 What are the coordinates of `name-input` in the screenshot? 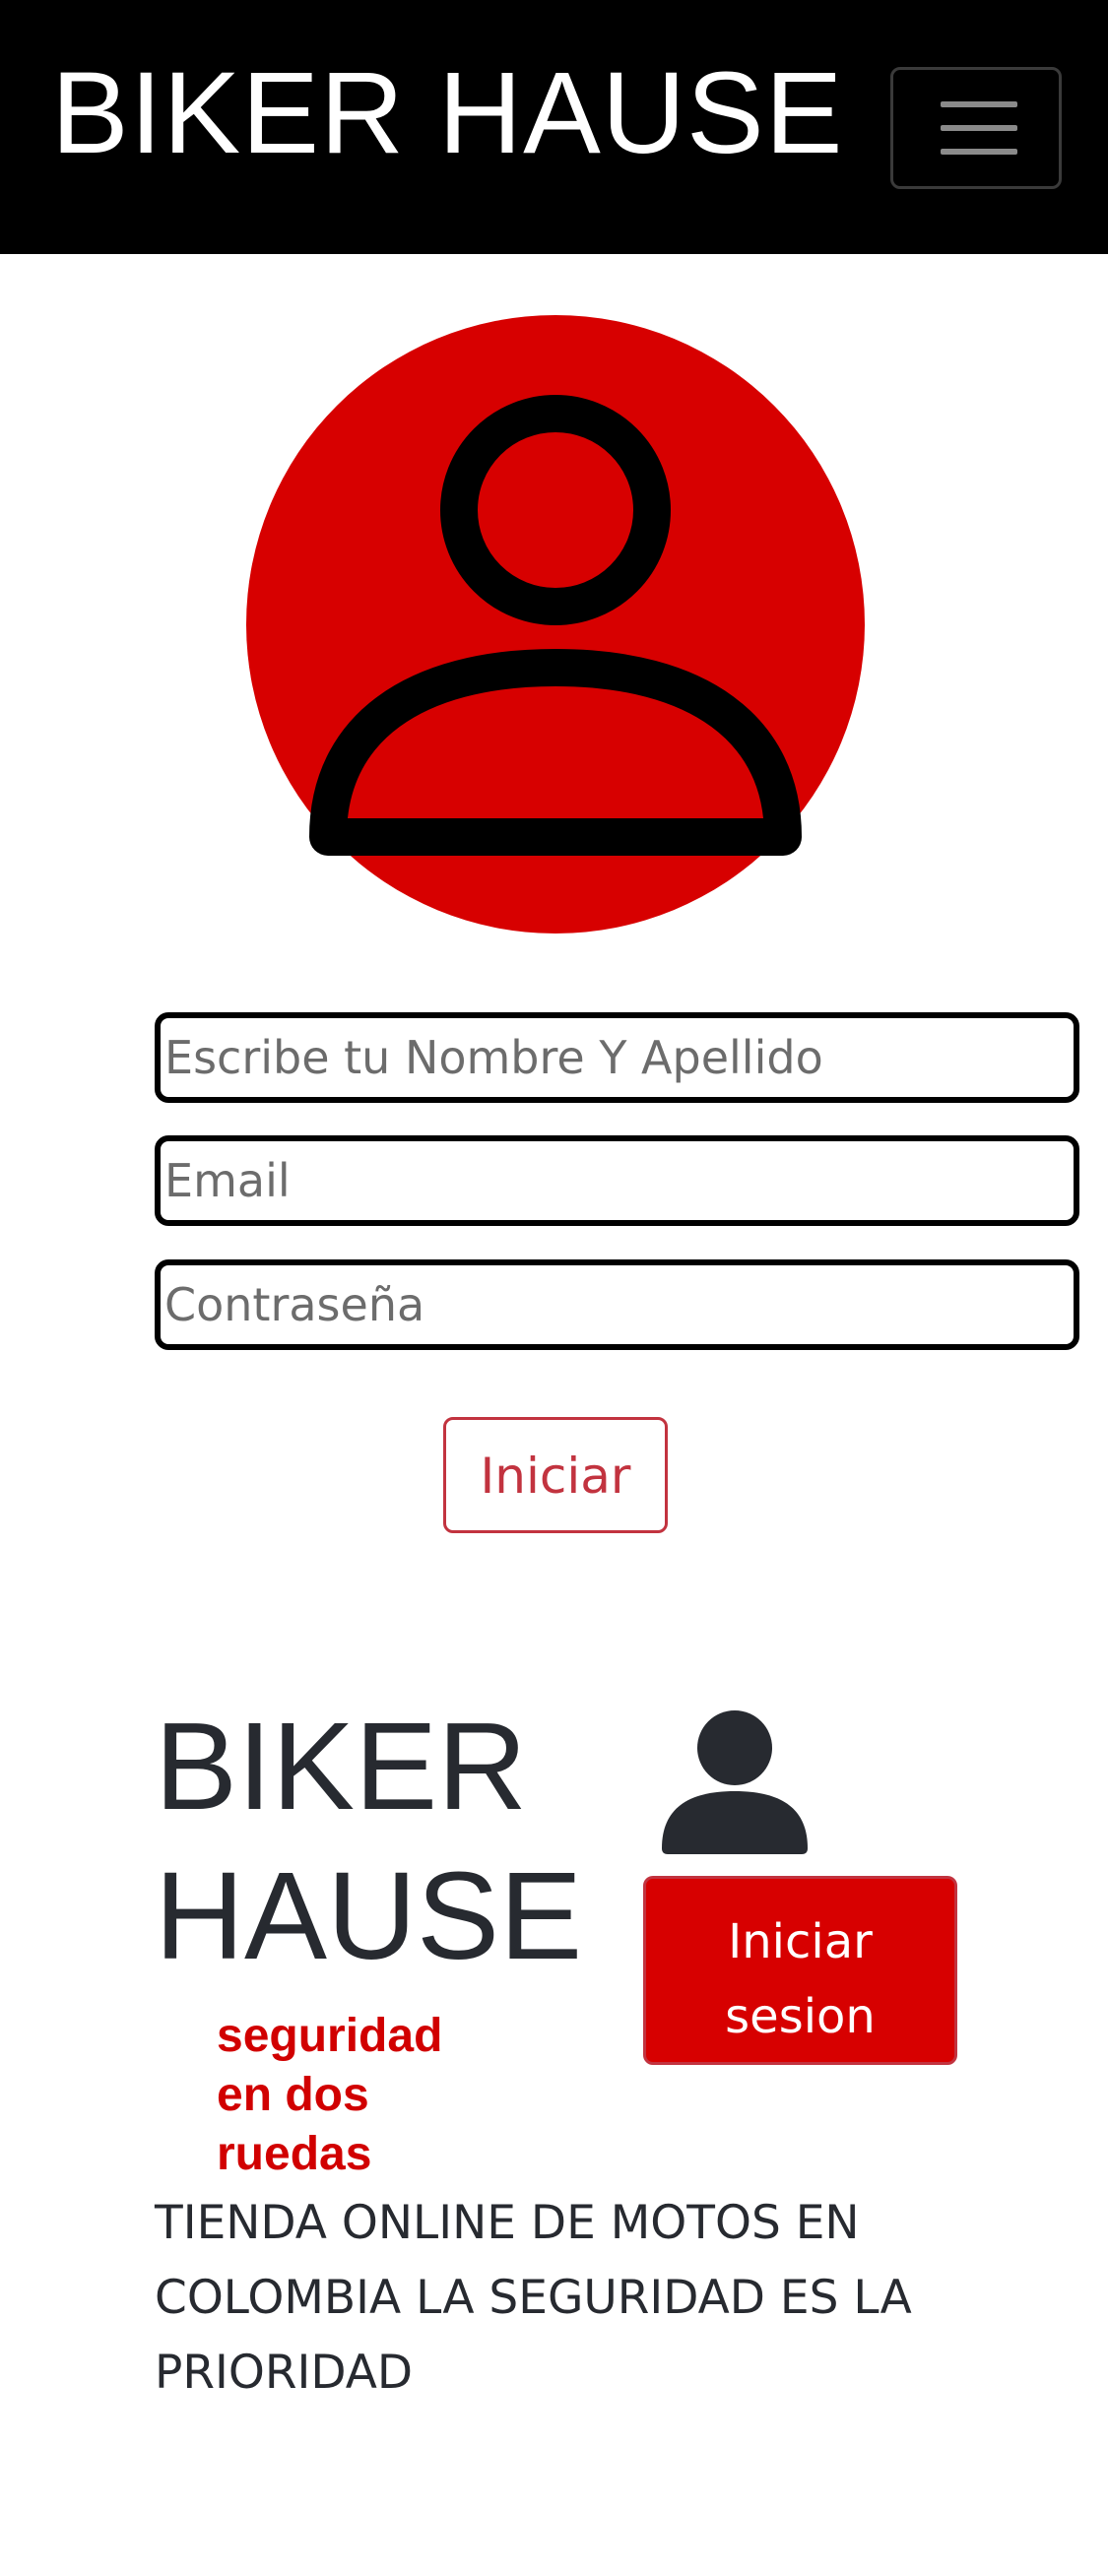 It's located at (617, 1057).